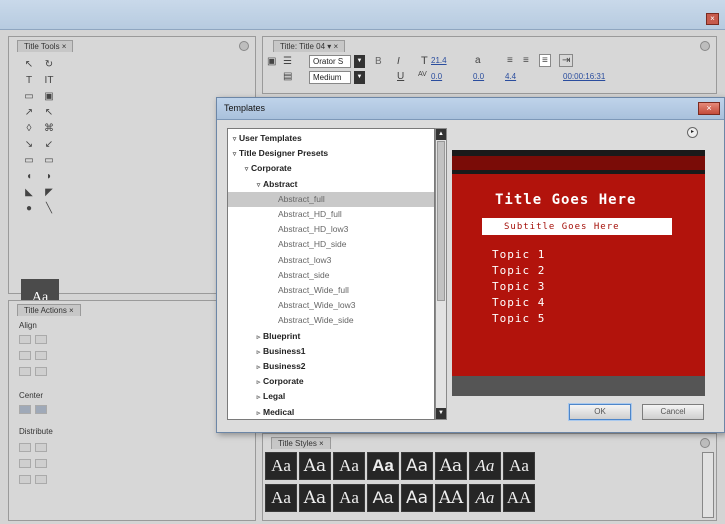 The height and width of the screenshot is (524, 725). What do you see at coordinates (41, 339) in the screenshot?
I see `align-center-icon` at bounding box center [41, 339].